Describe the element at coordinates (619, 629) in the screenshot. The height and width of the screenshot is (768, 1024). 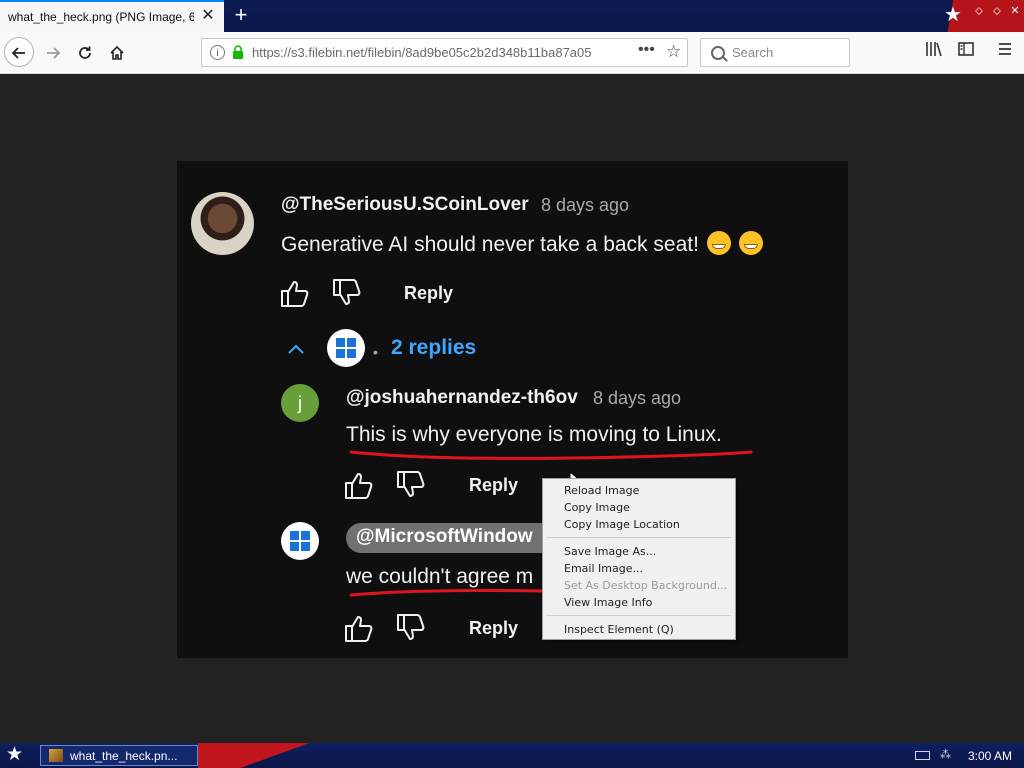
I see `menu-item-inspect-element: Inspect Element (Q)` at that location.